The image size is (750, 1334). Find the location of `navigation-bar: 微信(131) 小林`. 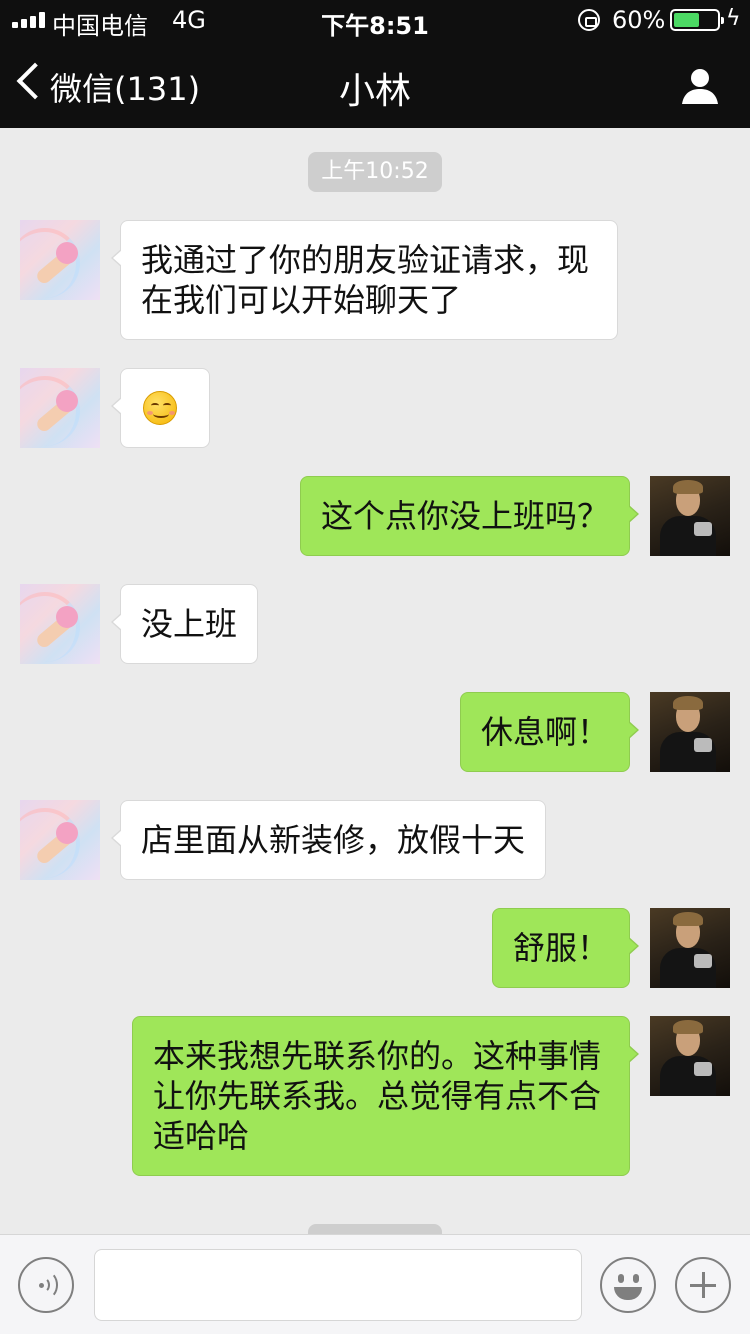

navigation-bar: 微信(131) 小林 is located at coordinates (375, 86).